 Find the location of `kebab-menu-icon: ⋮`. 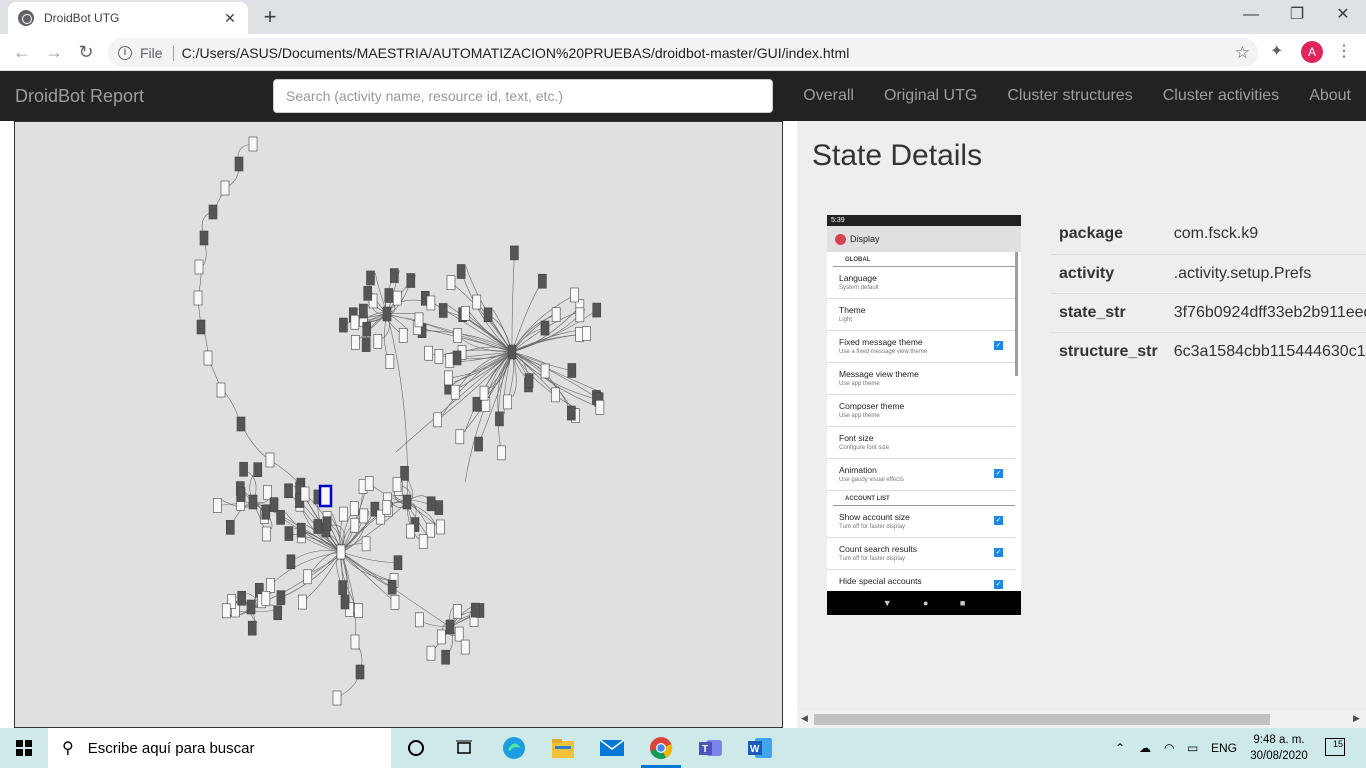

kebab-menu-icon: ⋮ is located at coordinates (1344, 51).